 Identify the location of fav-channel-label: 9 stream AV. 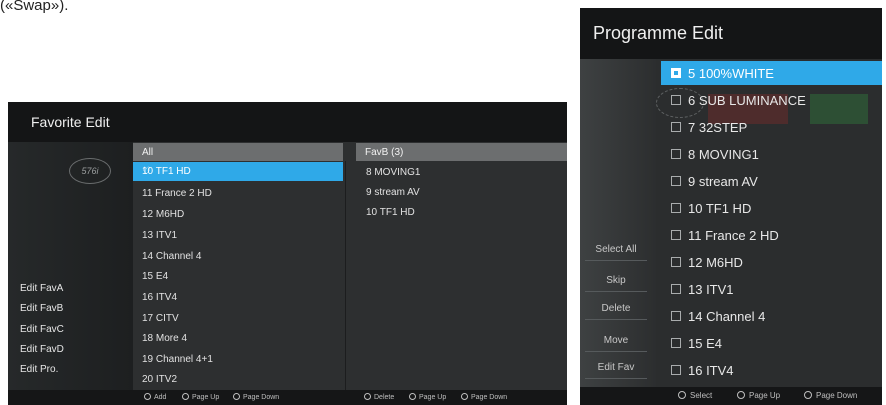
(393, 192).